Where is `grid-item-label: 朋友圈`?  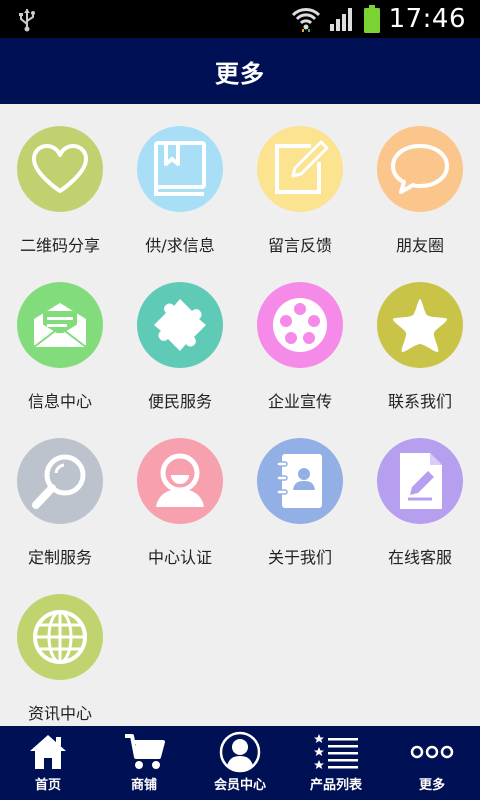 grid-item-label: 朋友圈 is located at coordinates (419, 245).